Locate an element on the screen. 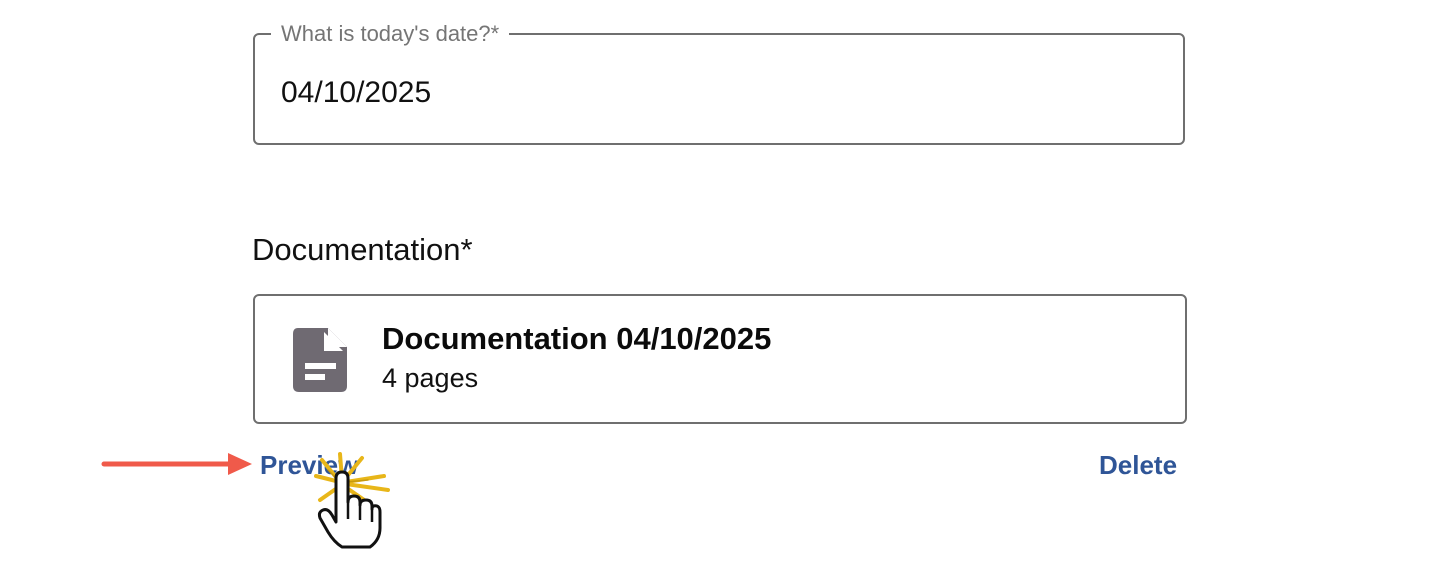  annotation-arrow-icon is located at coordinates (176, 464).